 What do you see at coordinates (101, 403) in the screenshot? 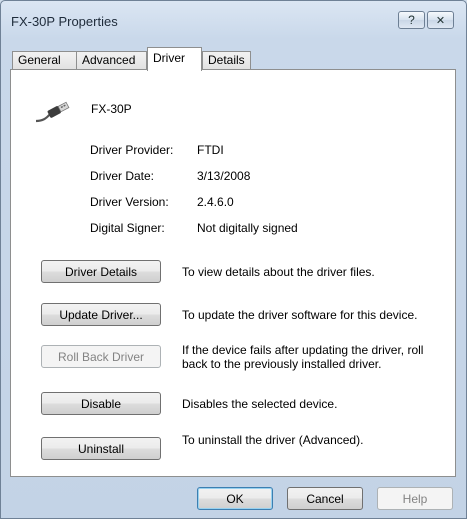
I see `disable-button: Disable` at bounding box center [101, 403].